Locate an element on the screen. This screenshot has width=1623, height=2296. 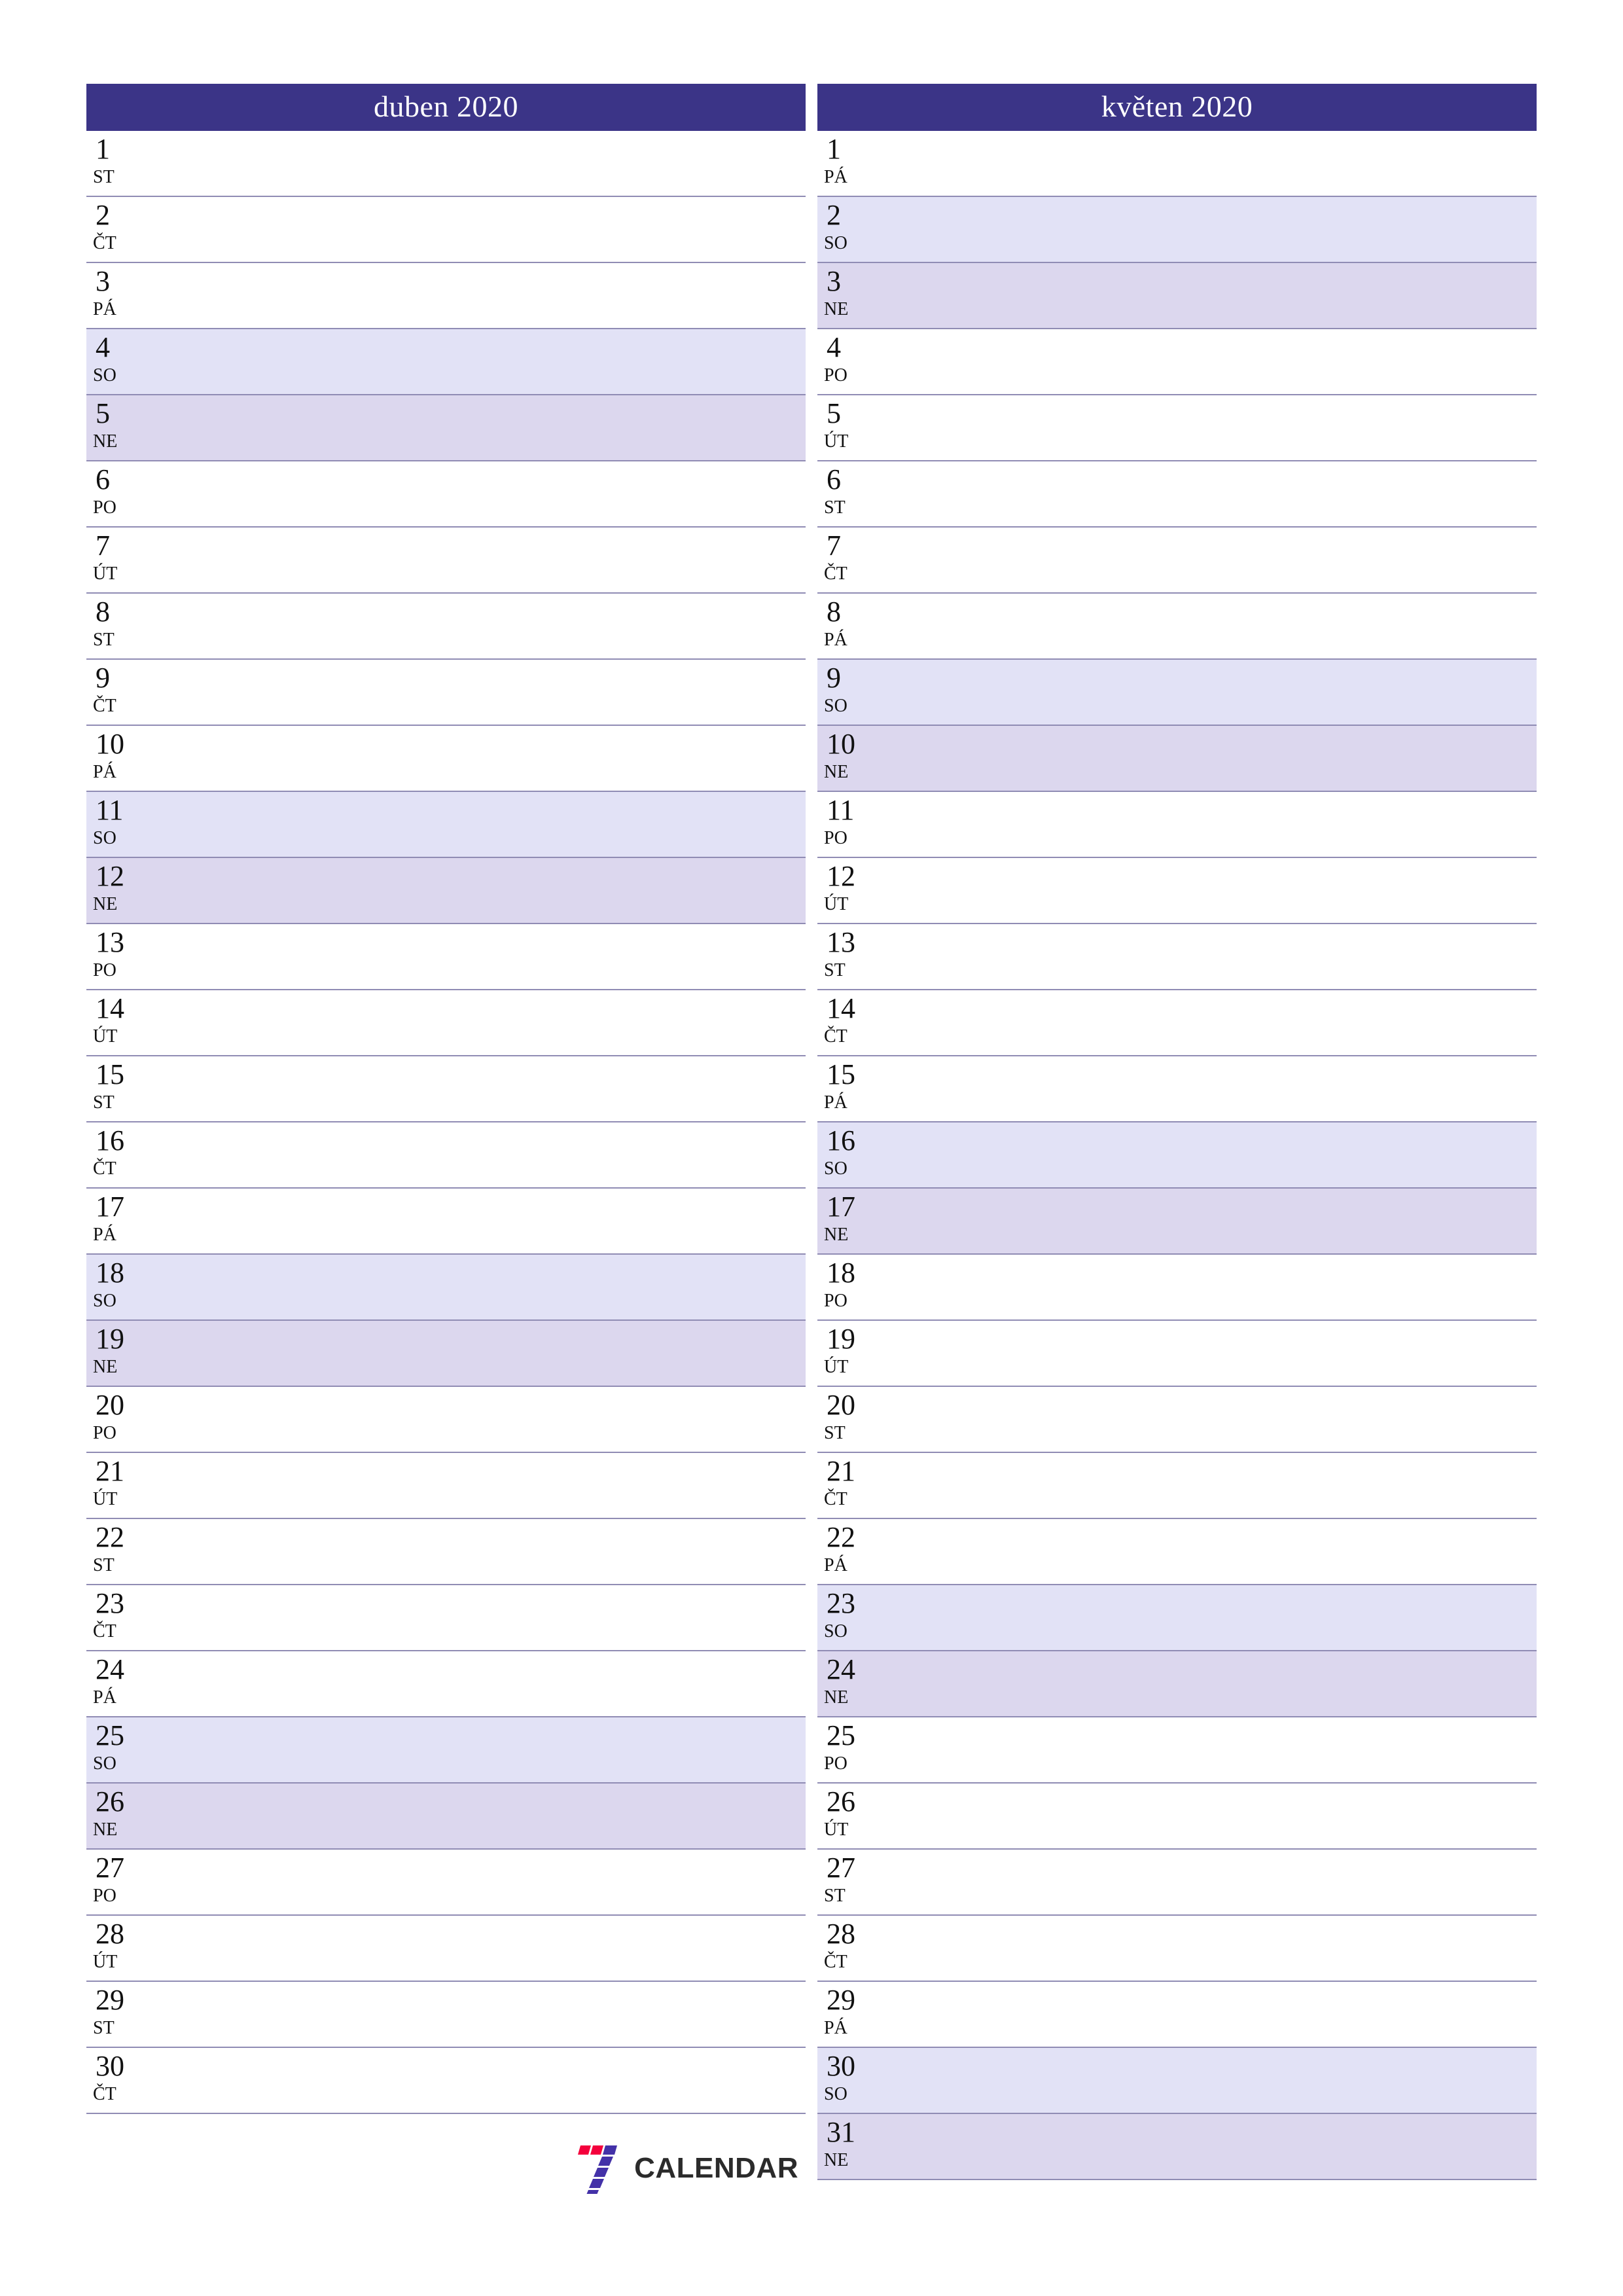
day-row: 12 ÚT is located at coordinates (1177, 891).